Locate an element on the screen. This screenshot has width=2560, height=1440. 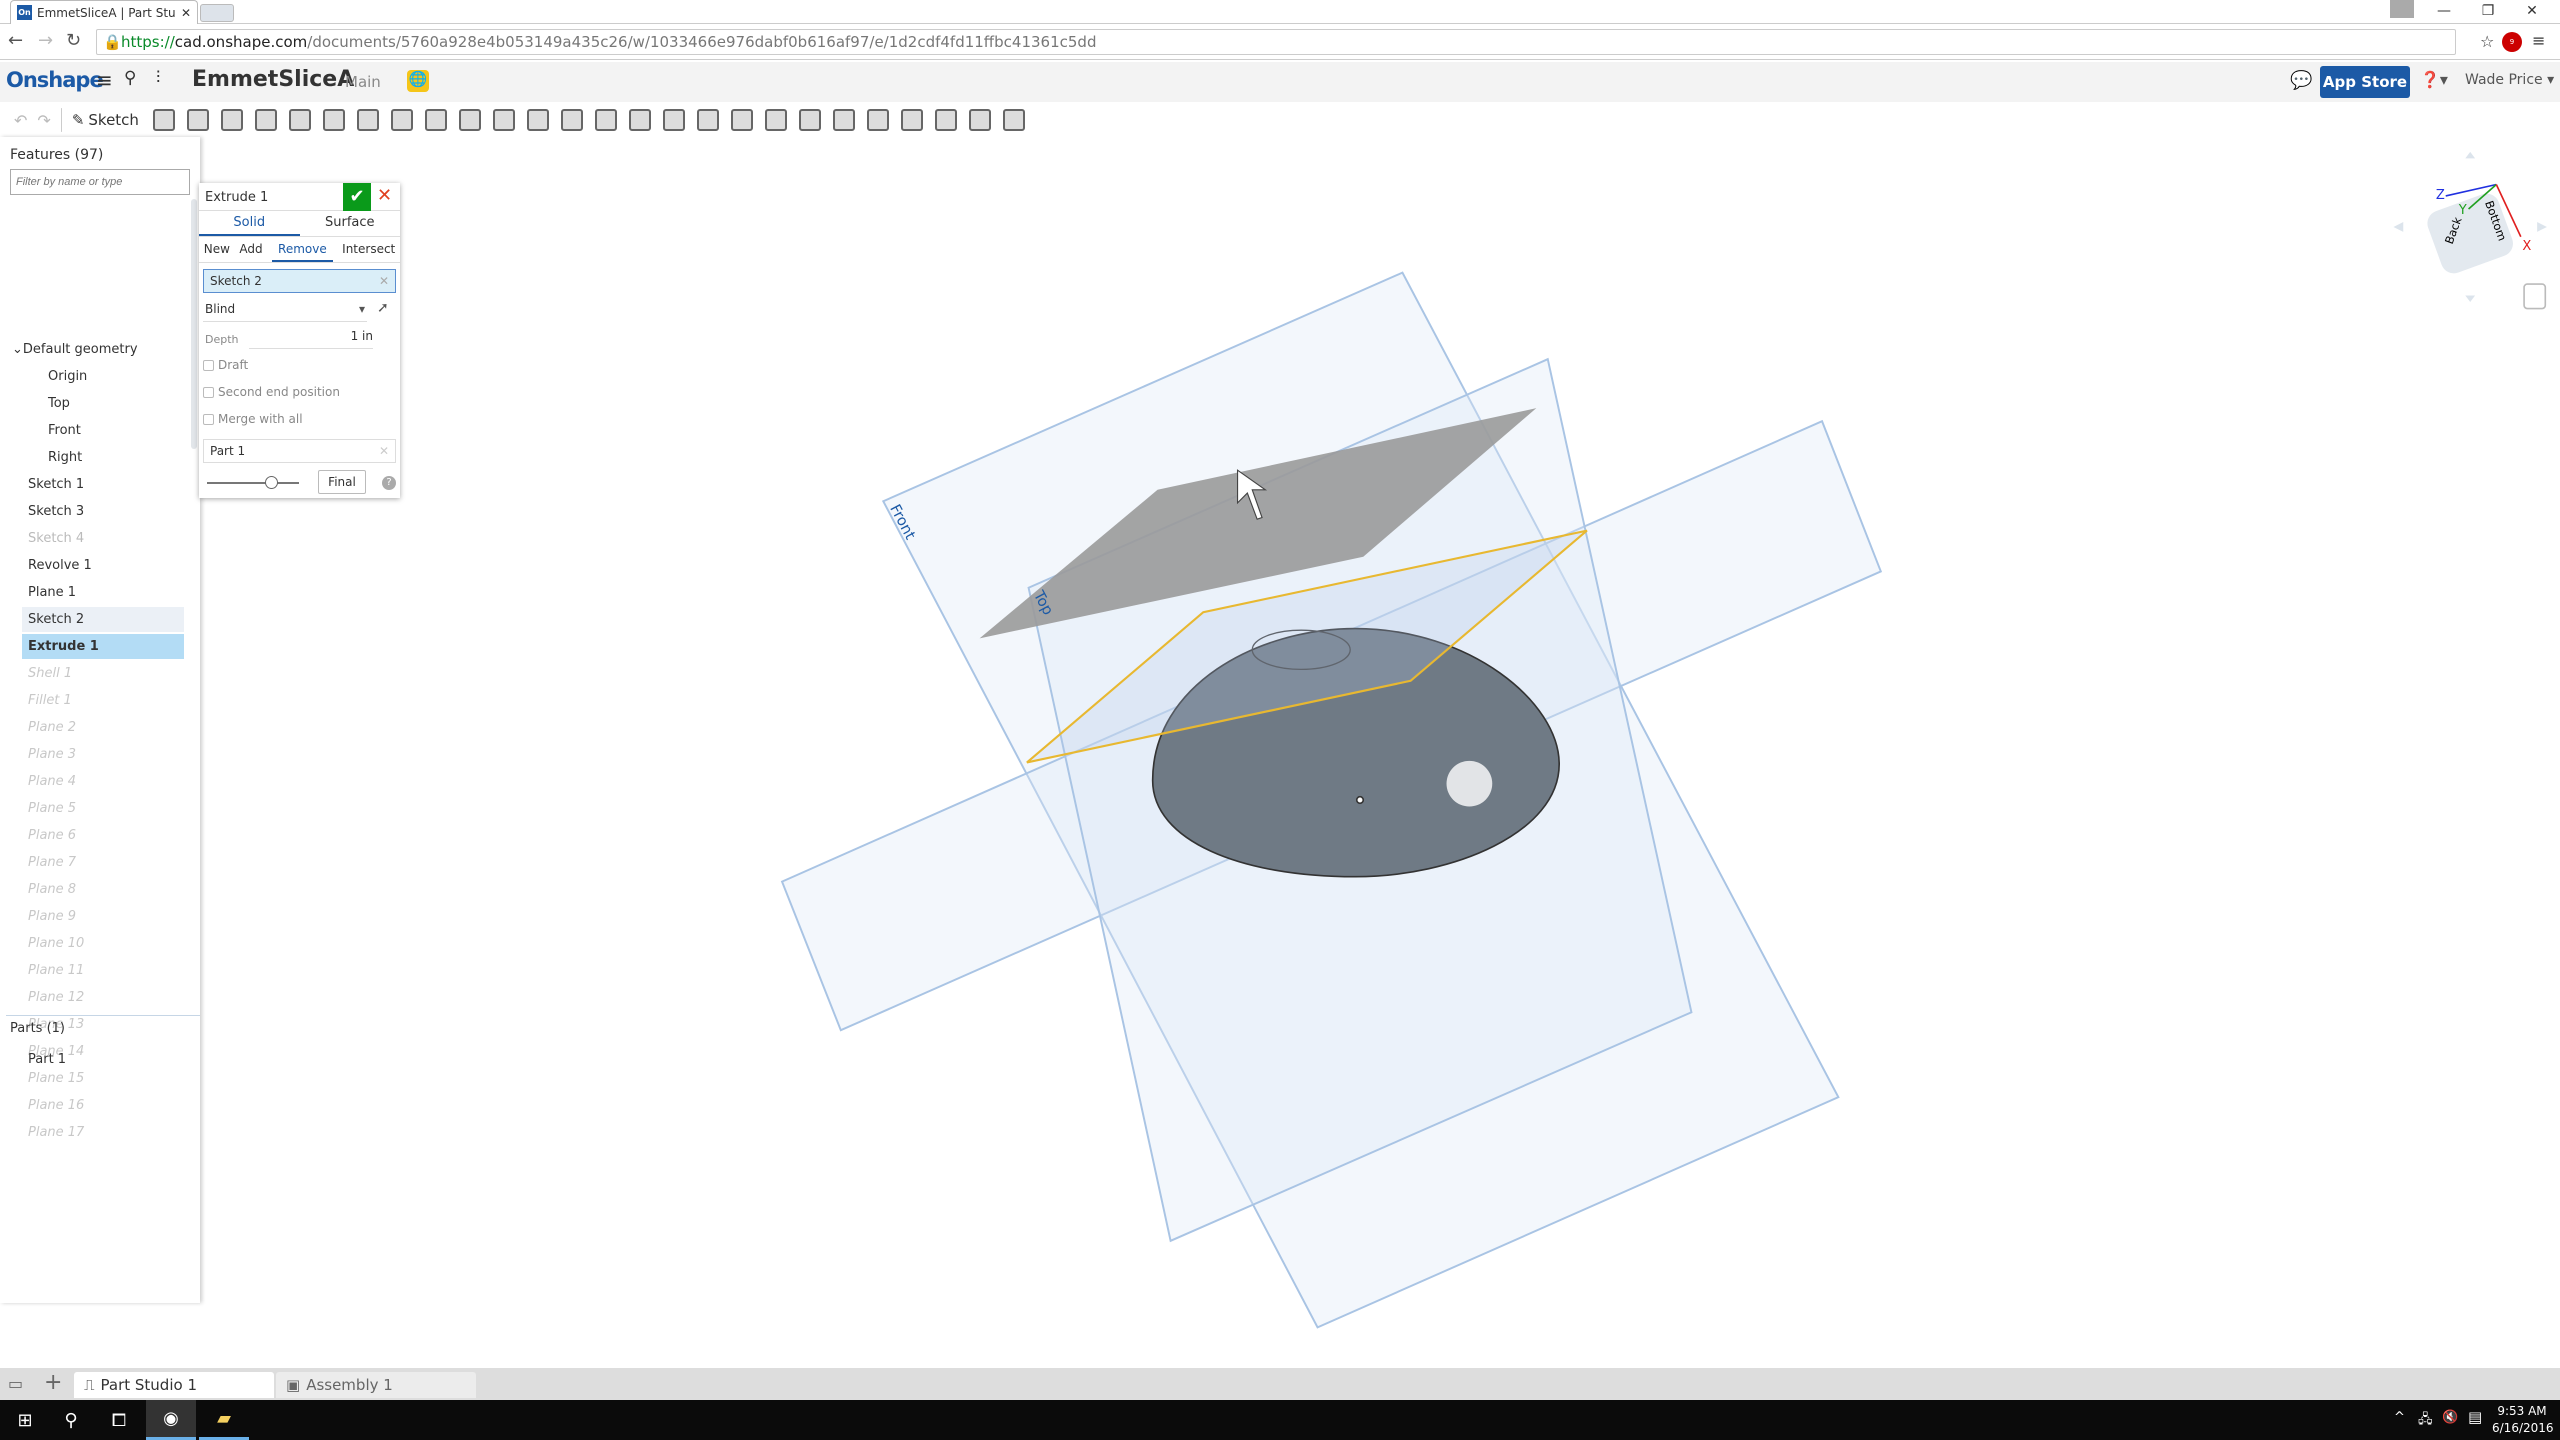
accept-check-icon: ✔ is located at coordinates (357, 197).